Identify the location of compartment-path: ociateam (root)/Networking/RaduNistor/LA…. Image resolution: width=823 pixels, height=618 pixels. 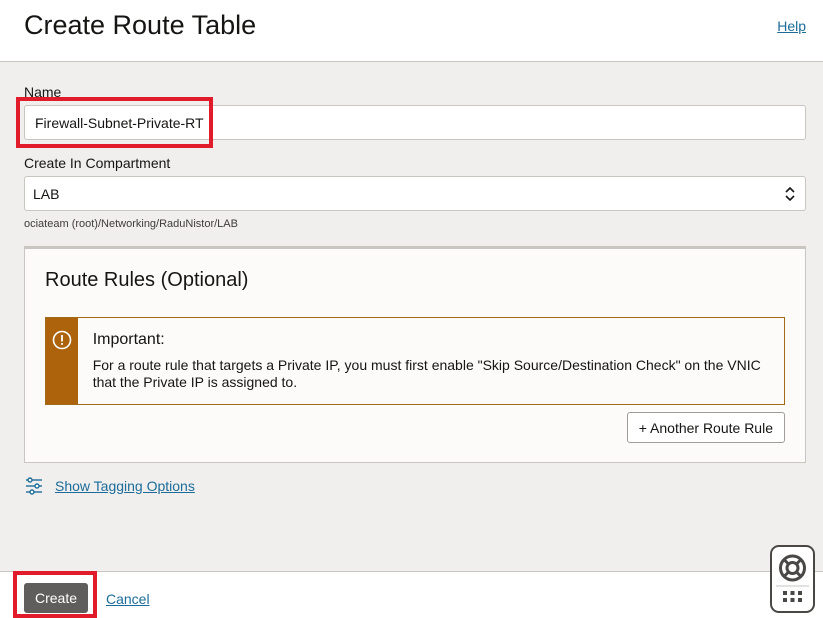
(131, 224).